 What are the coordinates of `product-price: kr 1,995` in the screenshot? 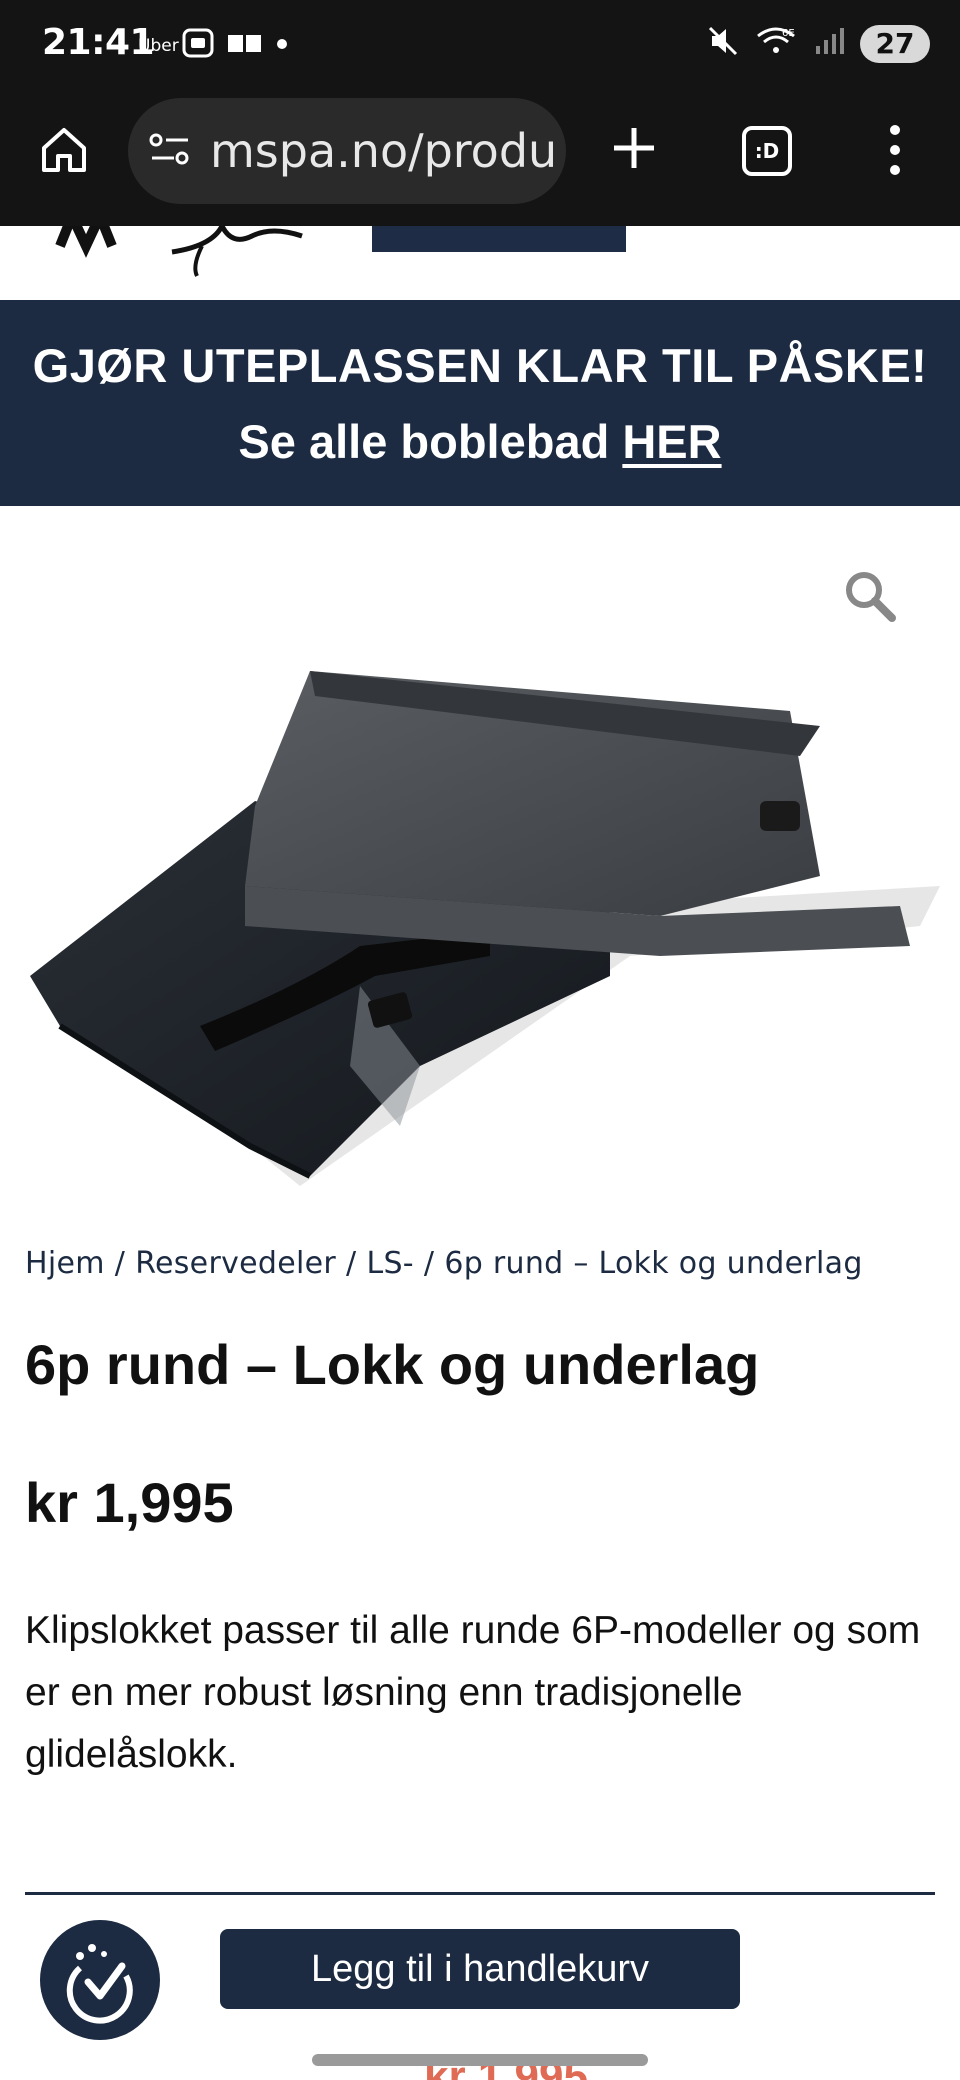 It's located at (129, 1502).